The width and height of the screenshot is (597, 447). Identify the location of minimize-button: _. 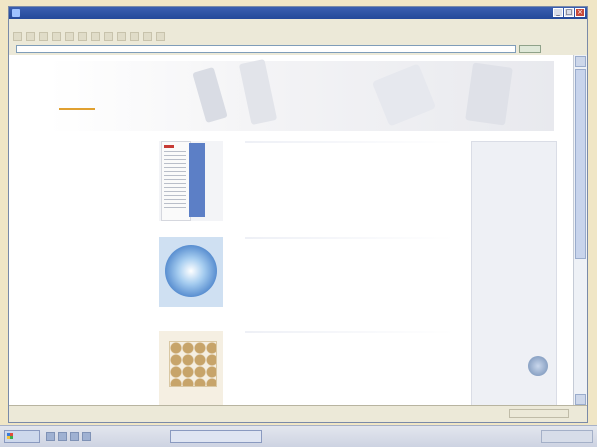
(558, 12).